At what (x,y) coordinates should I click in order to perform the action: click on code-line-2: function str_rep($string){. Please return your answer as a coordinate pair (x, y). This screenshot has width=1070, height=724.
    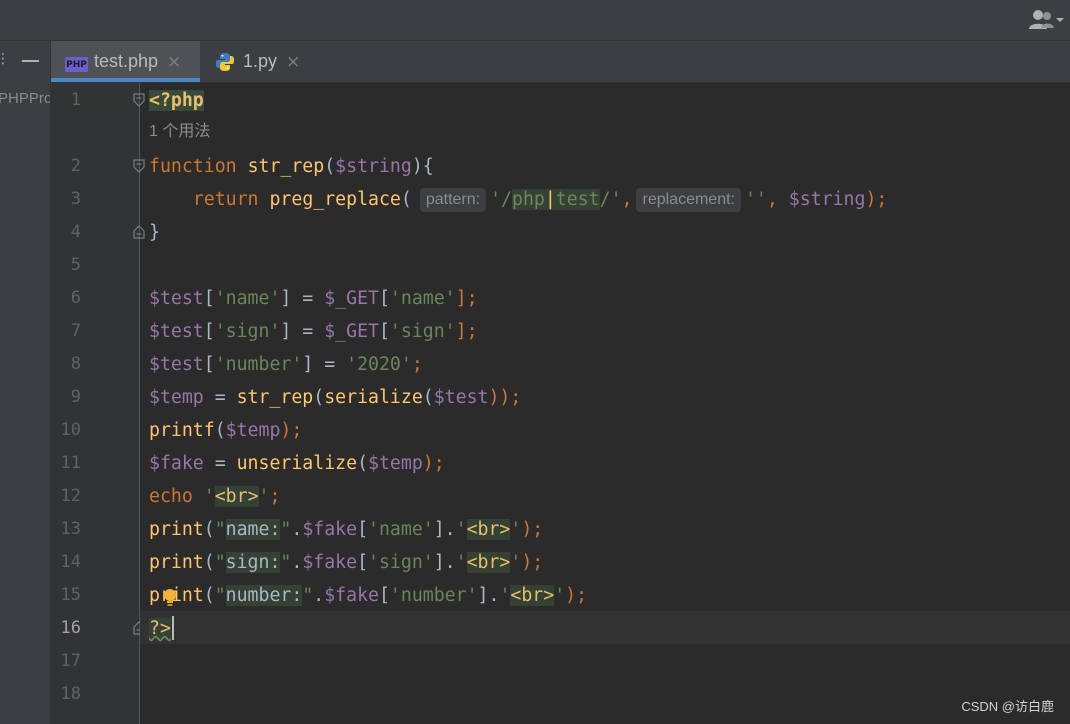
    Looking at the image, I should click on (291, 166).